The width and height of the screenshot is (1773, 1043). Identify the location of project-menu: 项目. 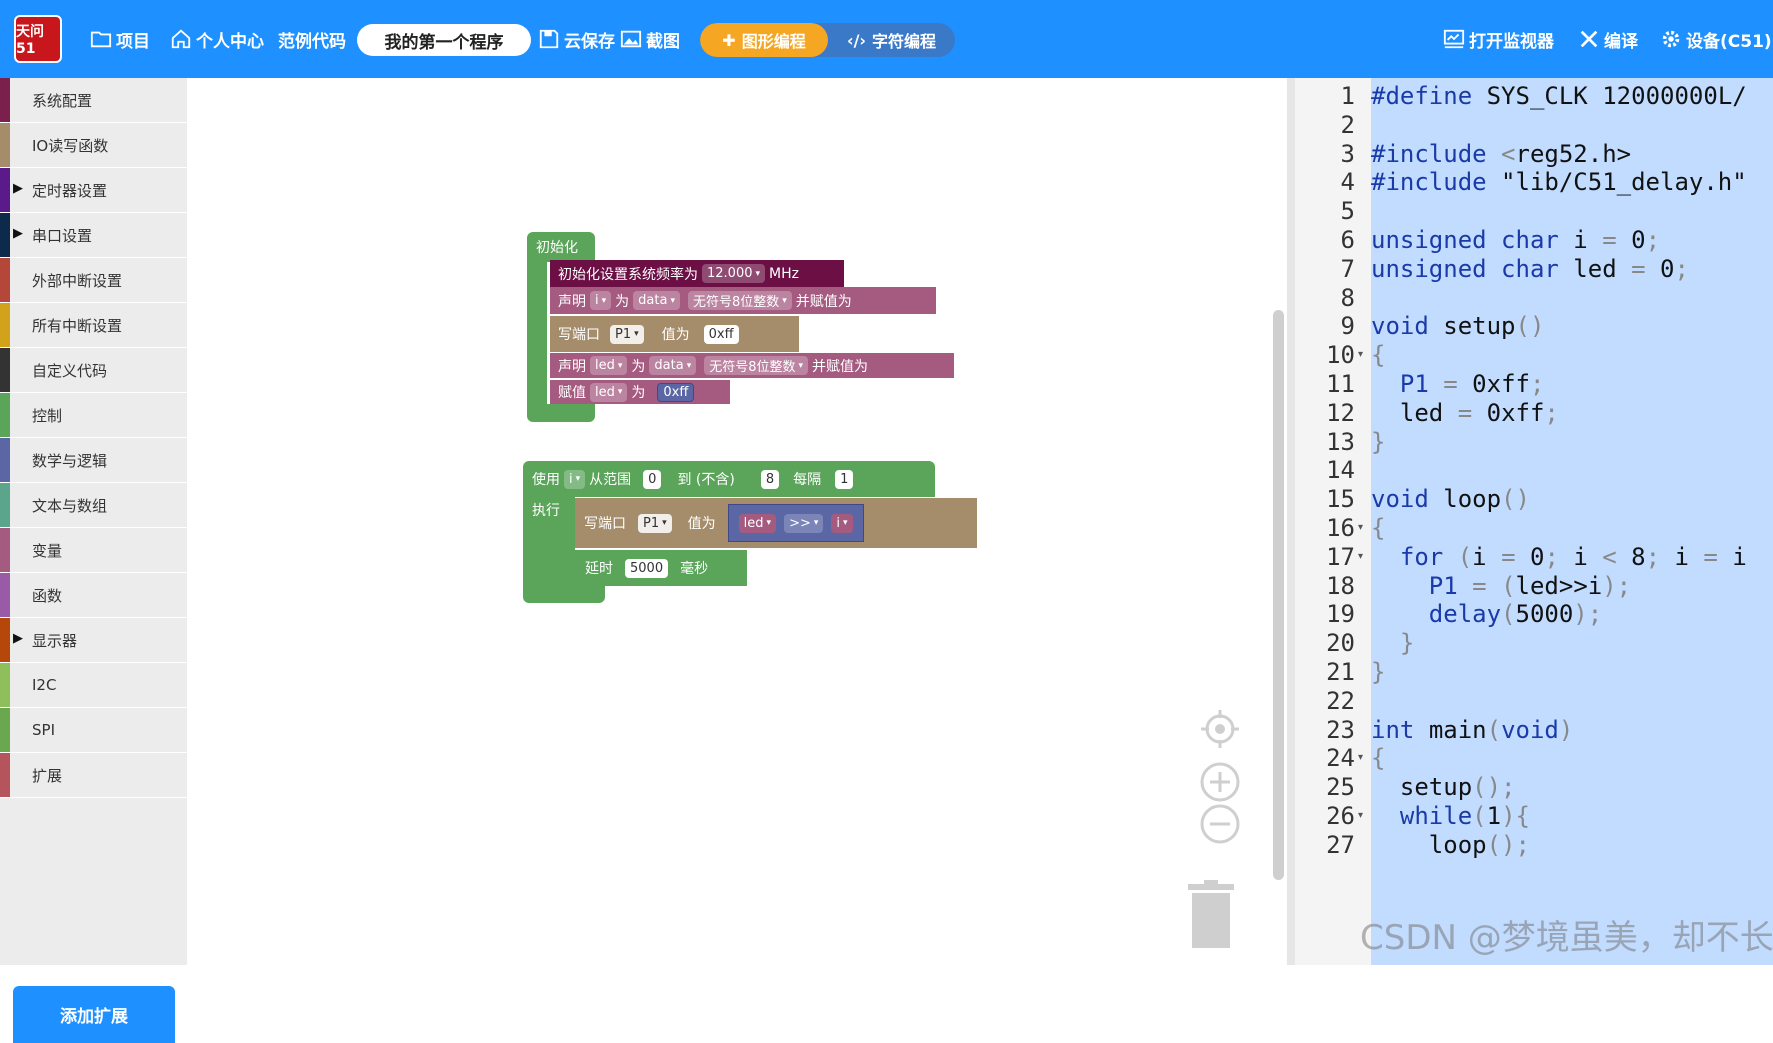
(120, 39).